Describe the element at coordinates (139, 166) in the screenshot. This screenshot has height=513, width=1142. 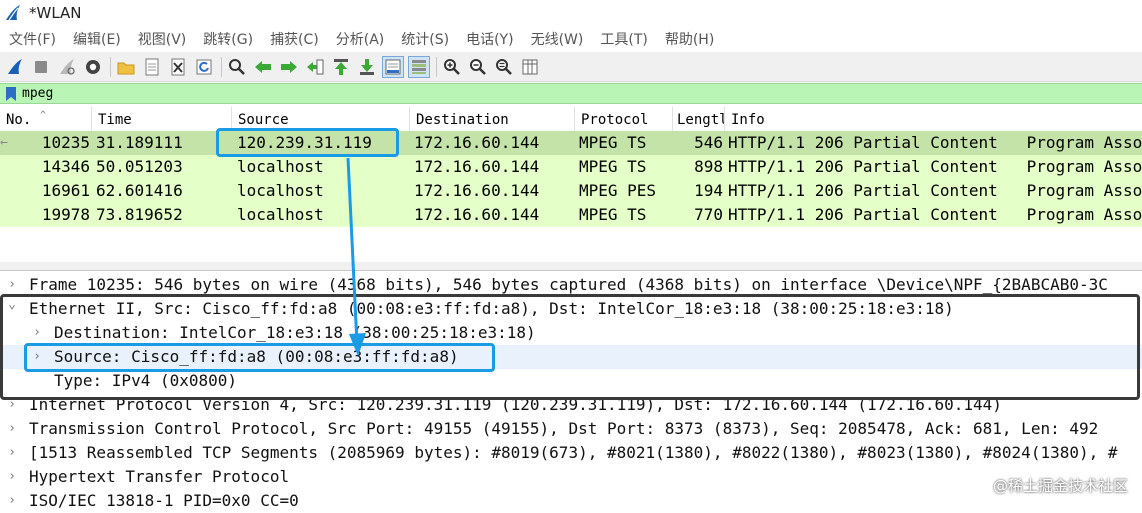
I see `packet-time: 50.051203` at that location.